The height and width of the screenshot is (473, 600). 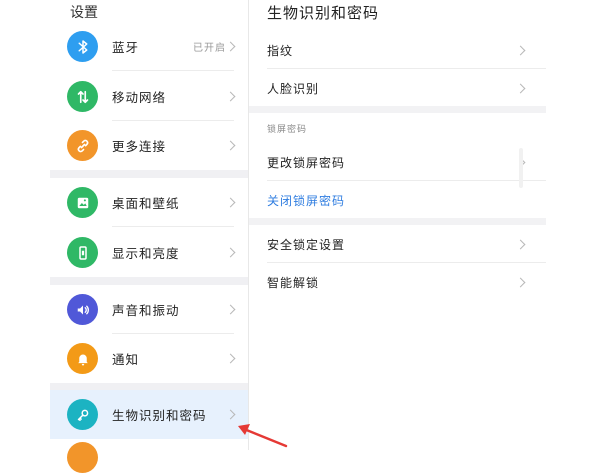 I want to click on settings-item-mobile-network: 移动网络, so click(x=149, y=96).